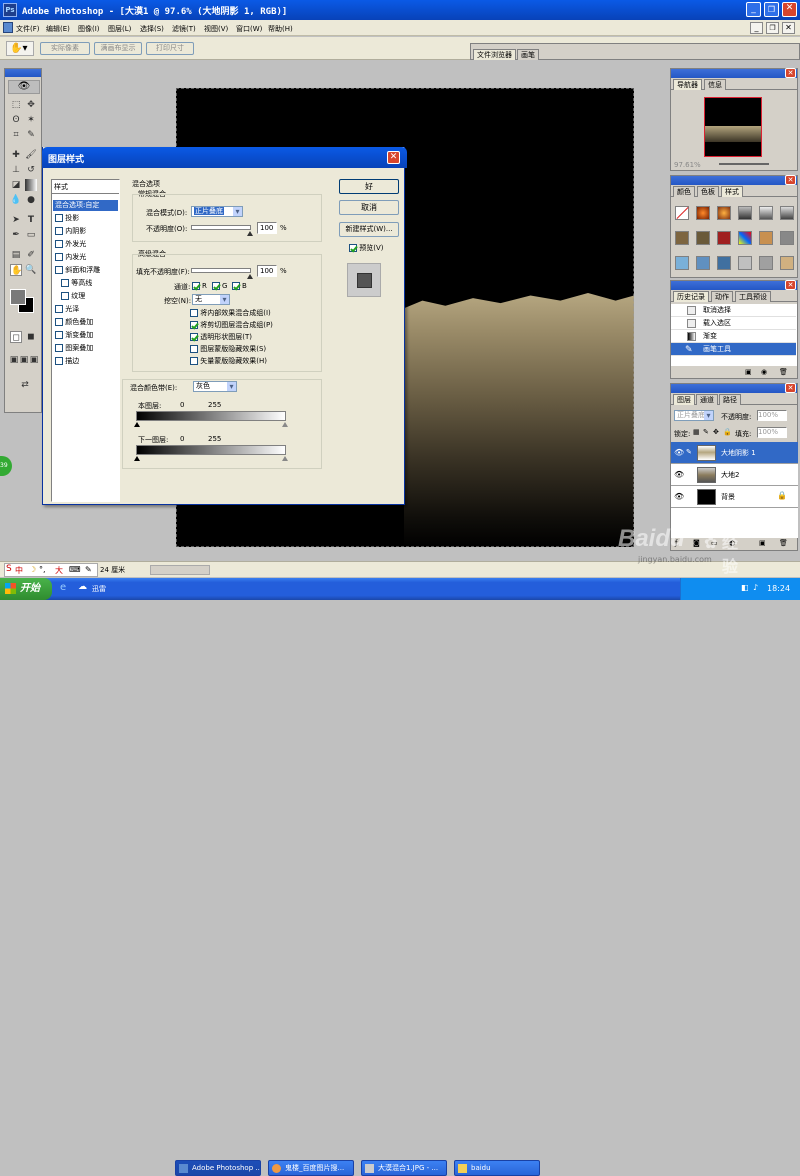  I want to click on channel-r-checkbox, so click(196, 286).